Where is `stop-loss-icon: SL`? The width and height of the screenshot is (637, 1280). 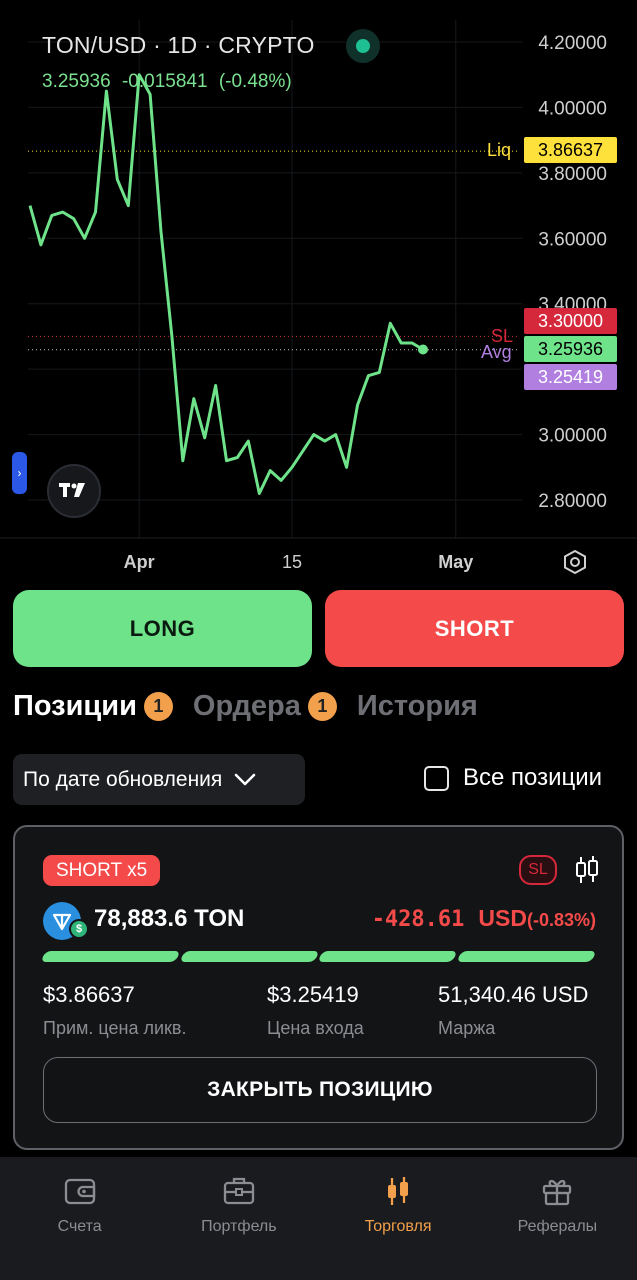
stop-loss-icon: SL is located at coordinates (538, 870).